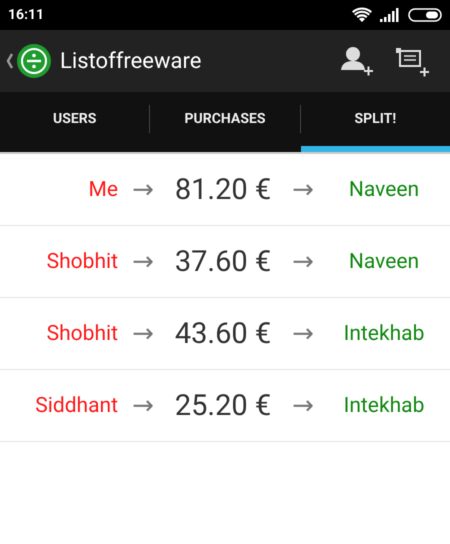 The width and height of the screenshot is (450, 544). What do you see at coordinates (375, 122) in the screenshot?
I see `tab: SPLIT!` at bounding box center [375, 122].